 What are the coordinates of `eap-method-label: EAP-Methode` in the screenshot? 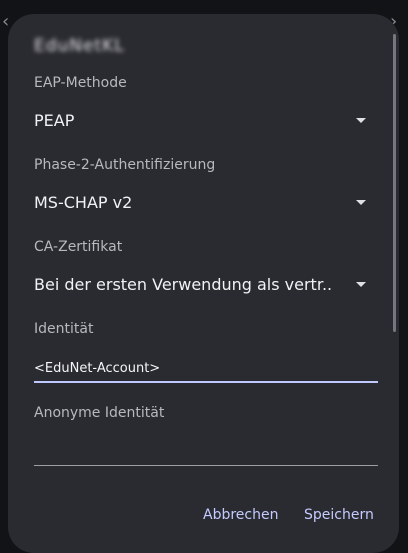 It's located at (80, 83).